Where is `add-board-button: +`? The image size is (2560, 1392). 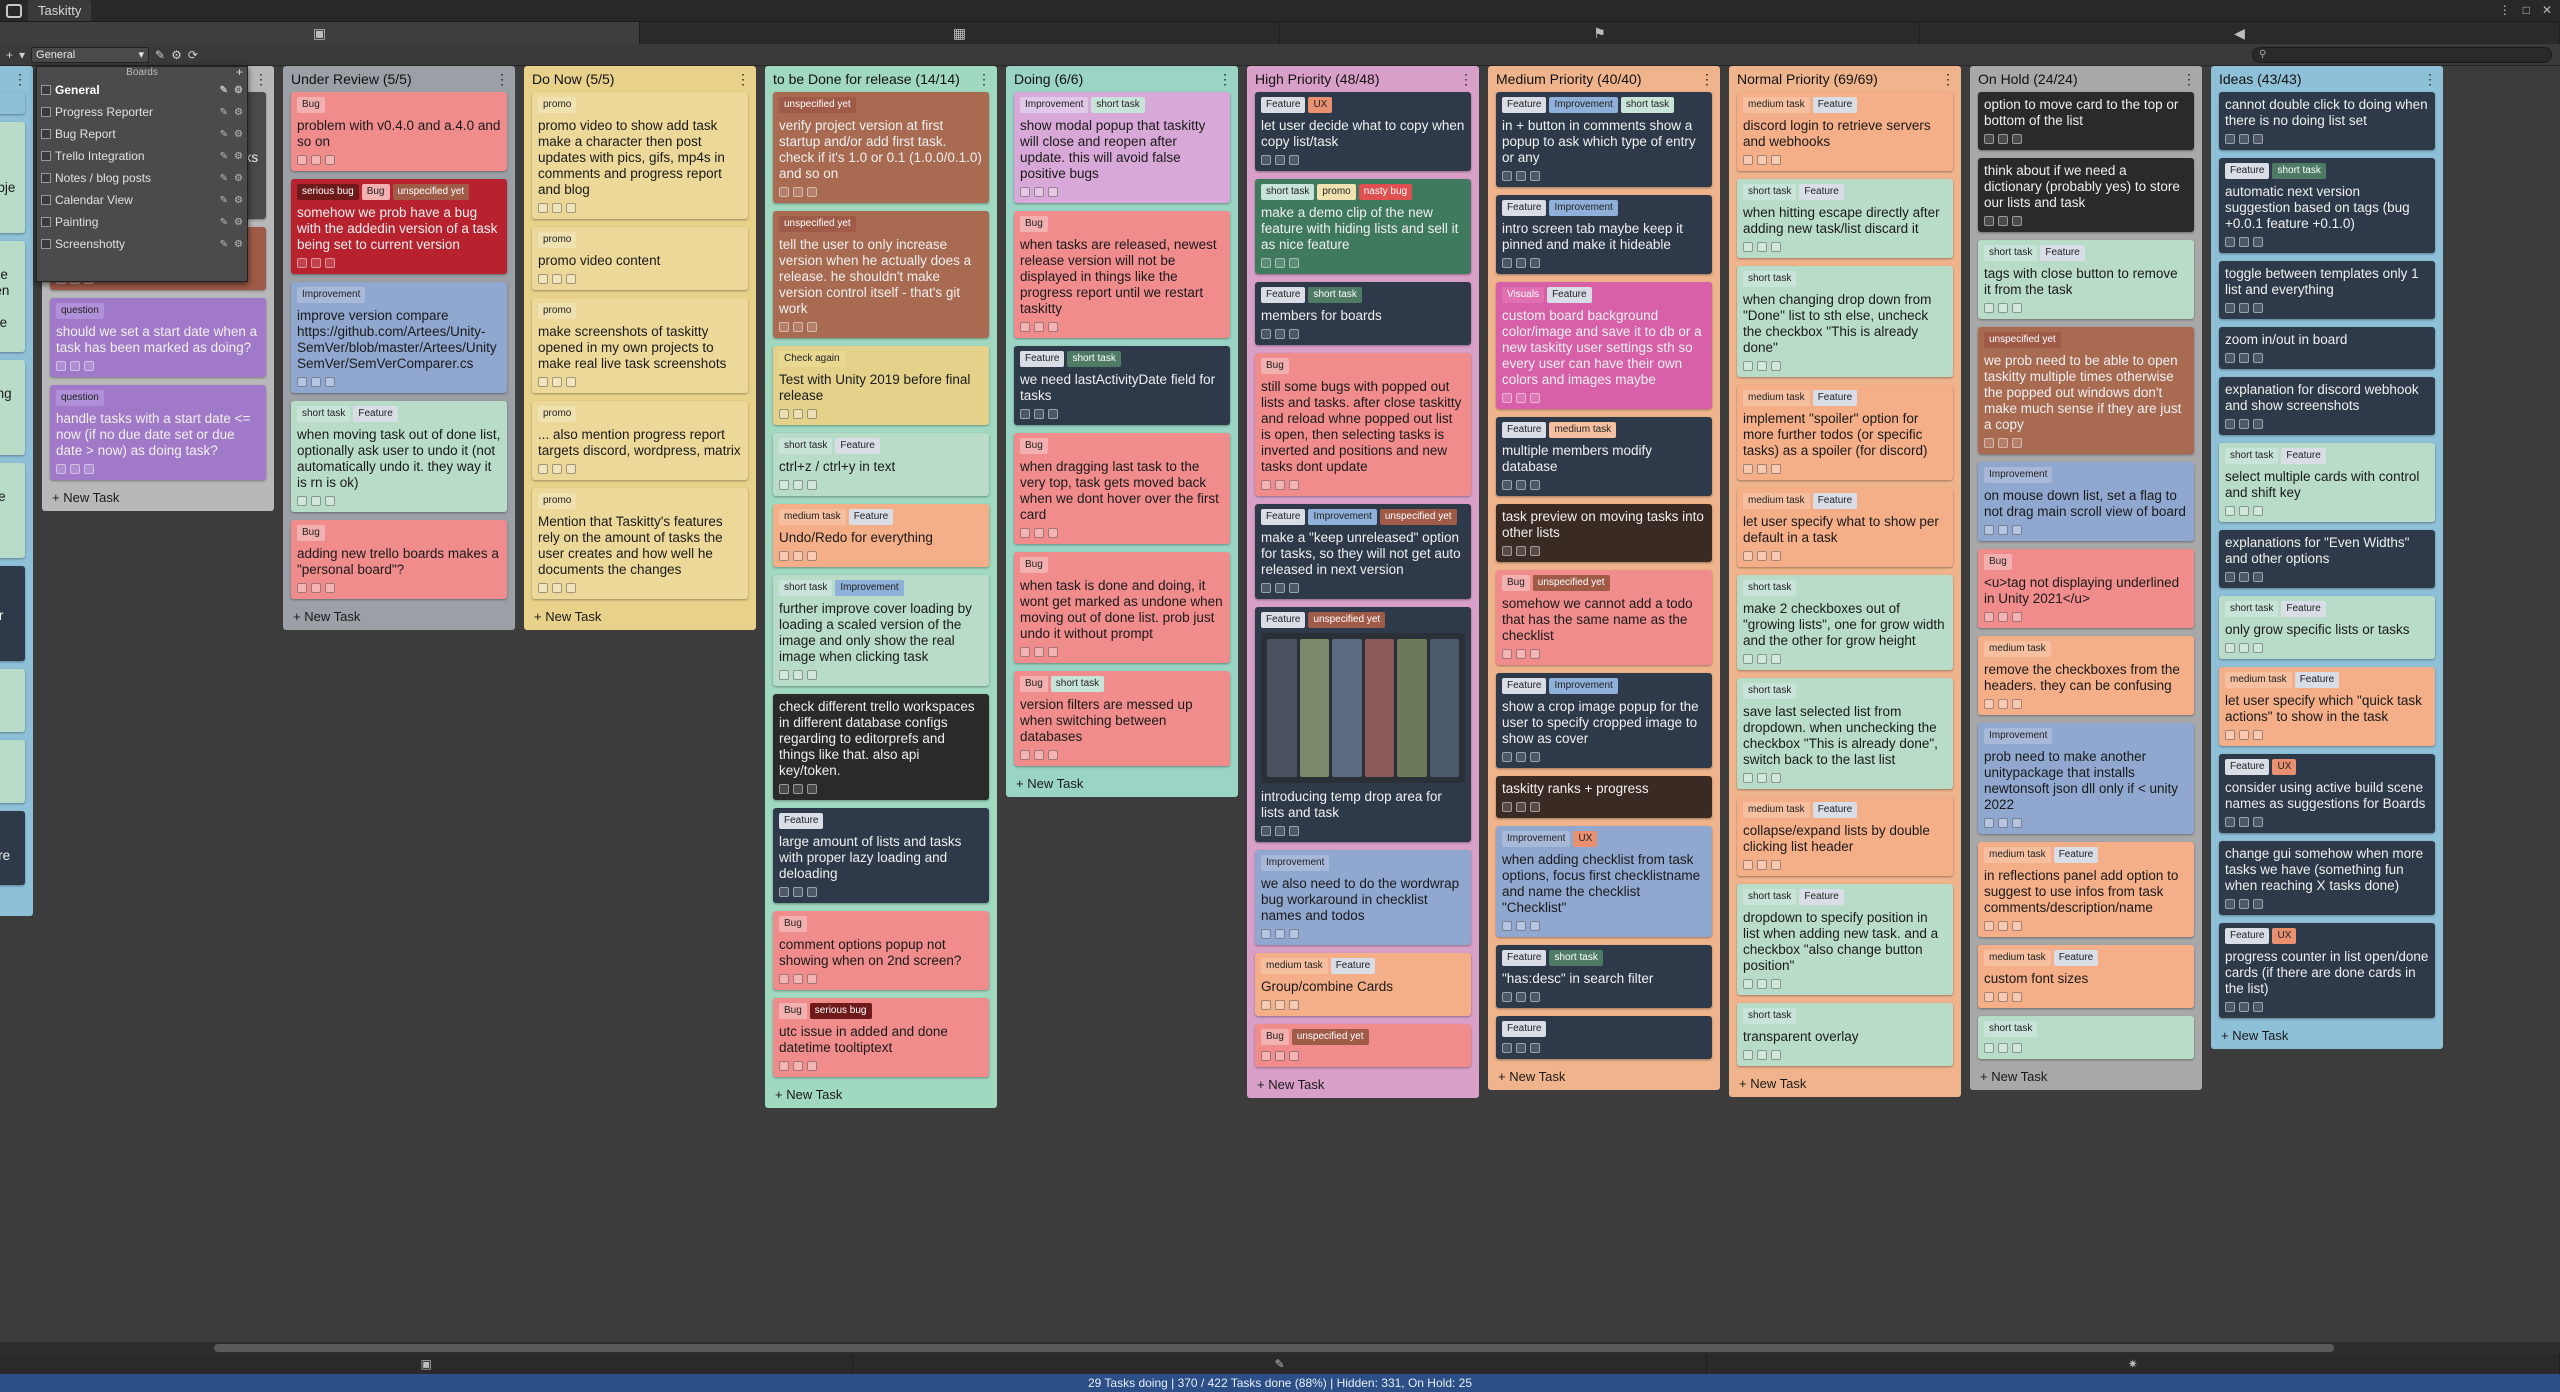 add-board-button: + is located at coordinates (9, 55).